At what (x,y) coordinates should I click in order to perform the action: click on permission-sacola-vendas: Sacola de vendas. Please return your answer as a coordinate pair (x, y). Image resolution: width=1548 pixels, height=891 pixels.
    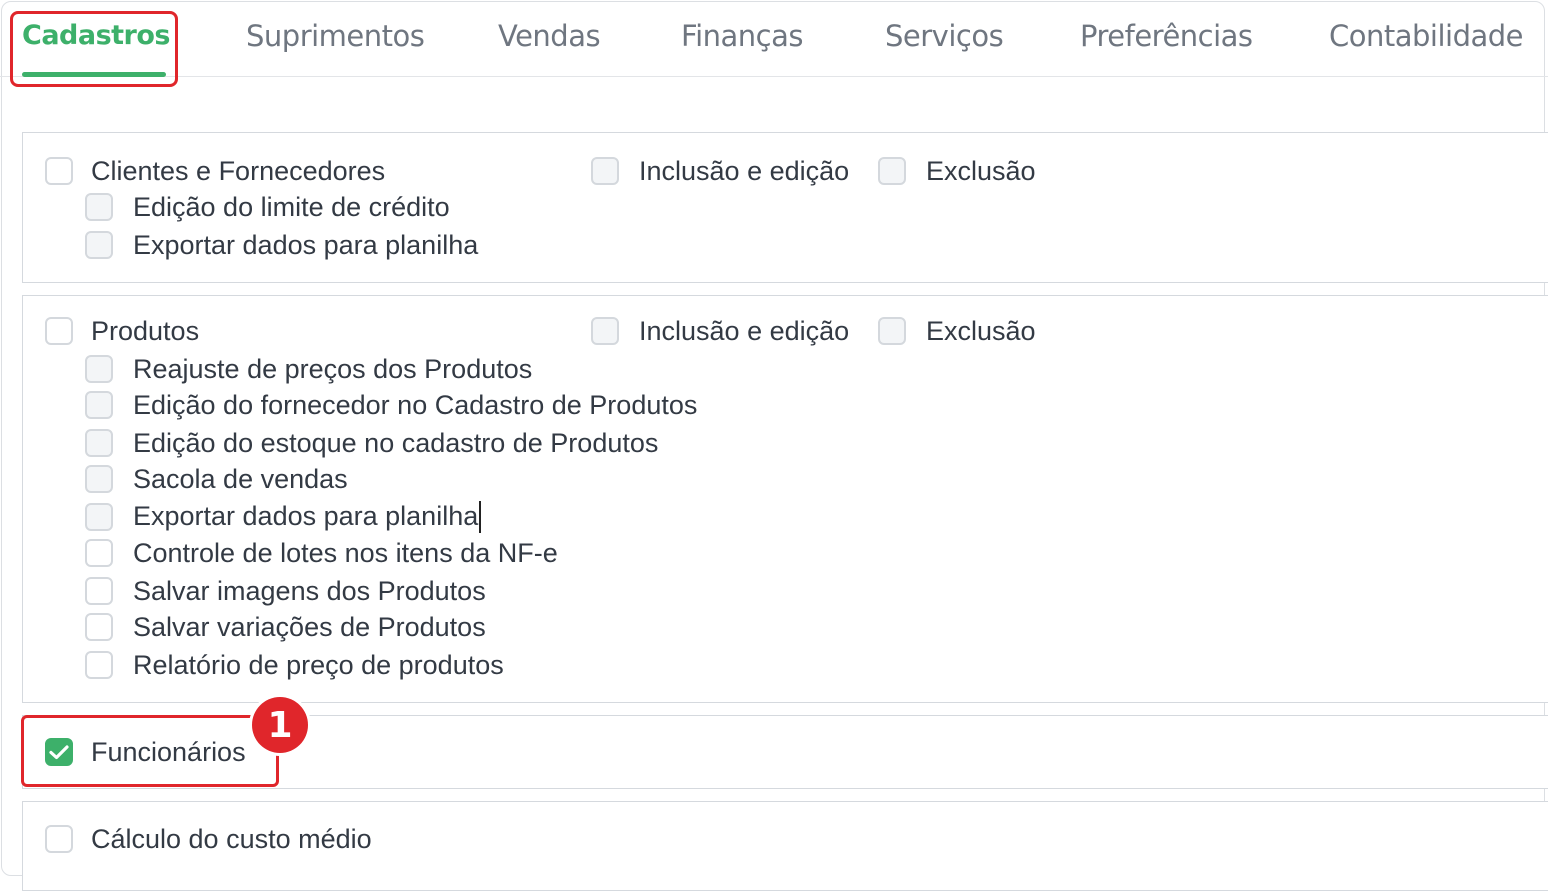
    Looking at the image, I should click on (216, 479).